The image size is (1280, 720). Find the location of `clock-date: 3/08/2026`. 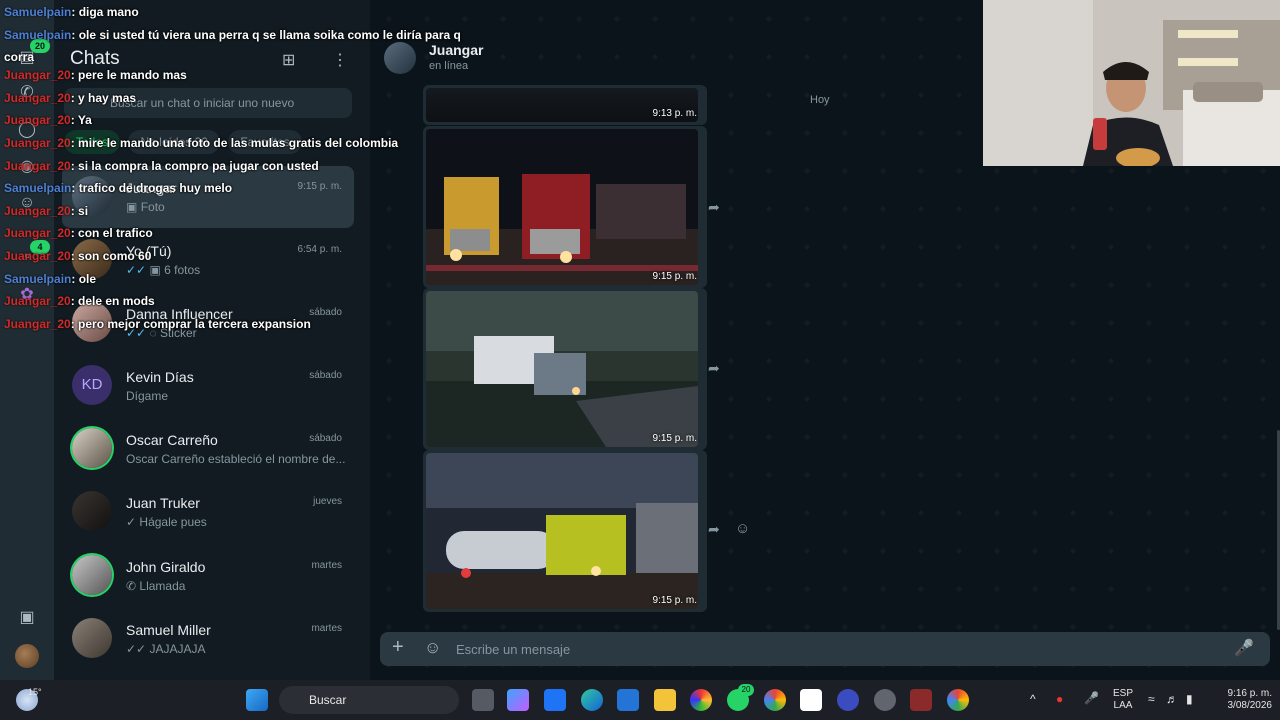

clock-date: 3/08/2026 is located at coordinates (1250, 705).